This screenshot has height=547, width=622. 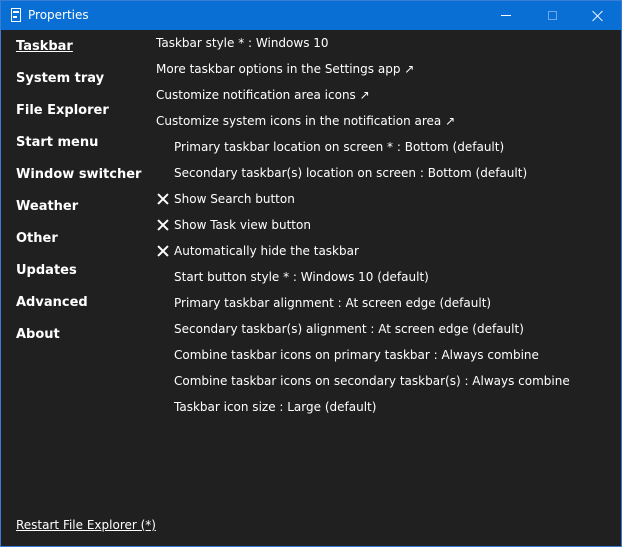 I want to click on maximize-icon, so click(x=552, y=15).